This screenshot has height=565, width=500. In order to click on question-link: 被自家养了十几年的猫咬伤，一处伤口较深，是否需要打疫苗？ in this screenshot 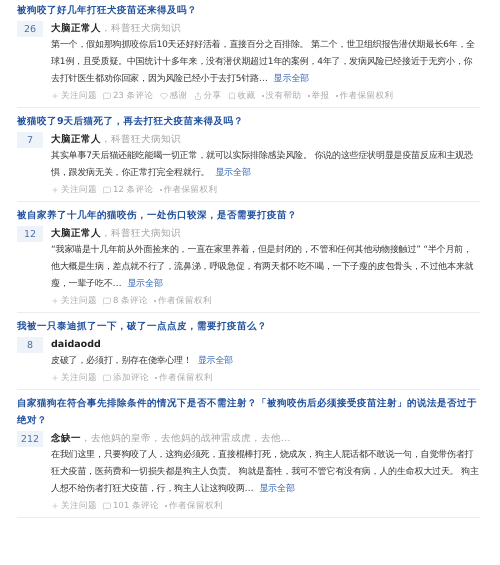, I will do `click(248, 215)`.